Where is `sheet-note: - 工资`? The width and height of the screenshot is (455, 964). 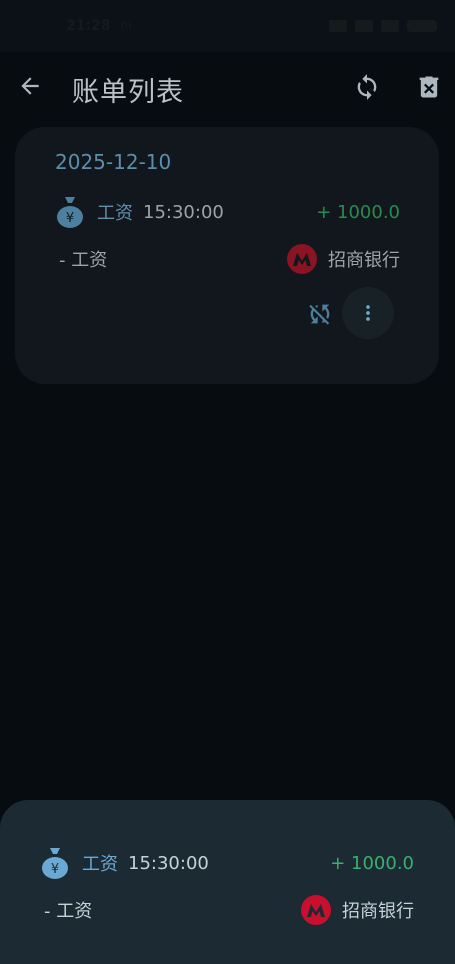
sheet-note: - 工资 is located at coordinates (68, 911).